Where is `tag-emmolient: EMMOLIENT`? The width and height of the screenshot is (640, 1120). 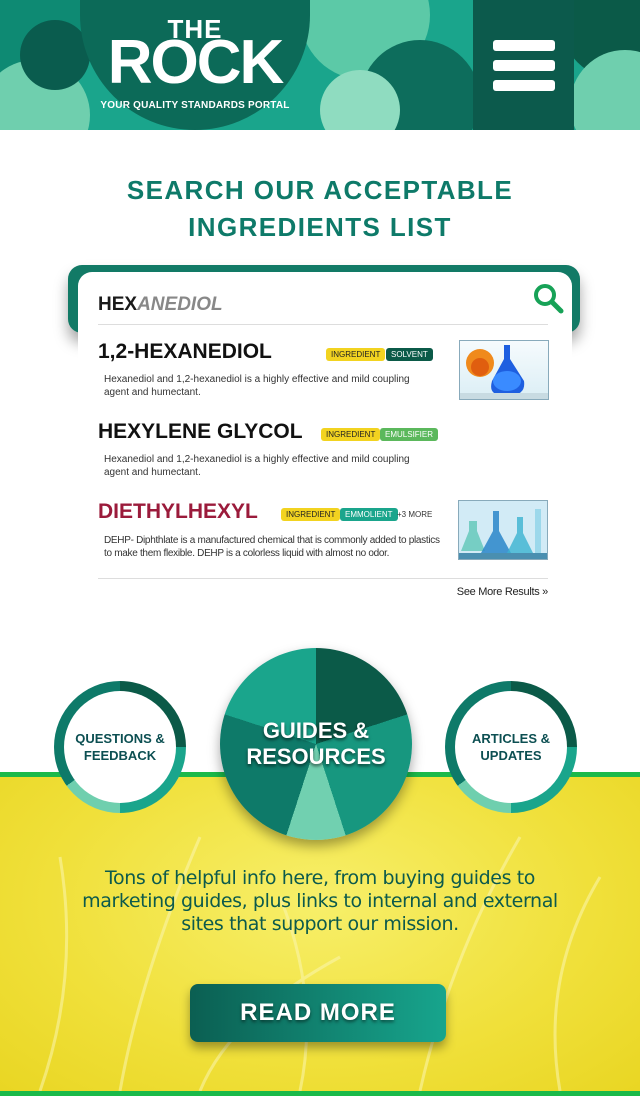 tag-emmolient: EMMOLIENT is located at coordinates (369, 514).